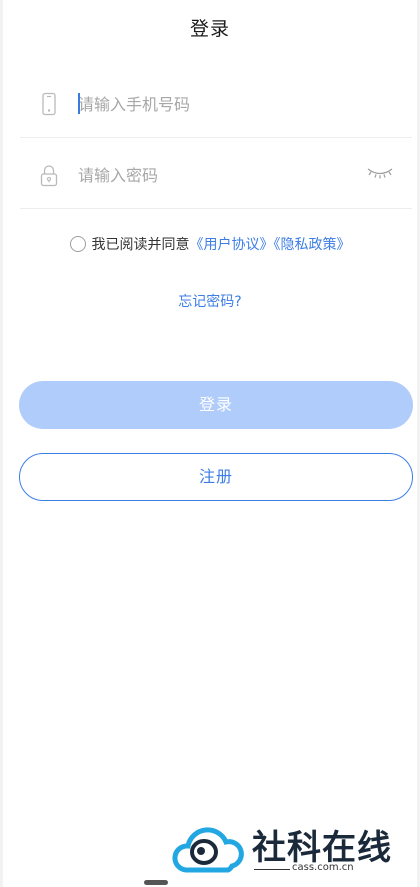 The width and height of the screenshot is (420, 887). Describe the element at coordinates (208, 850) in the screenshot. I see `cloud-eye-logo-icon` at that location.